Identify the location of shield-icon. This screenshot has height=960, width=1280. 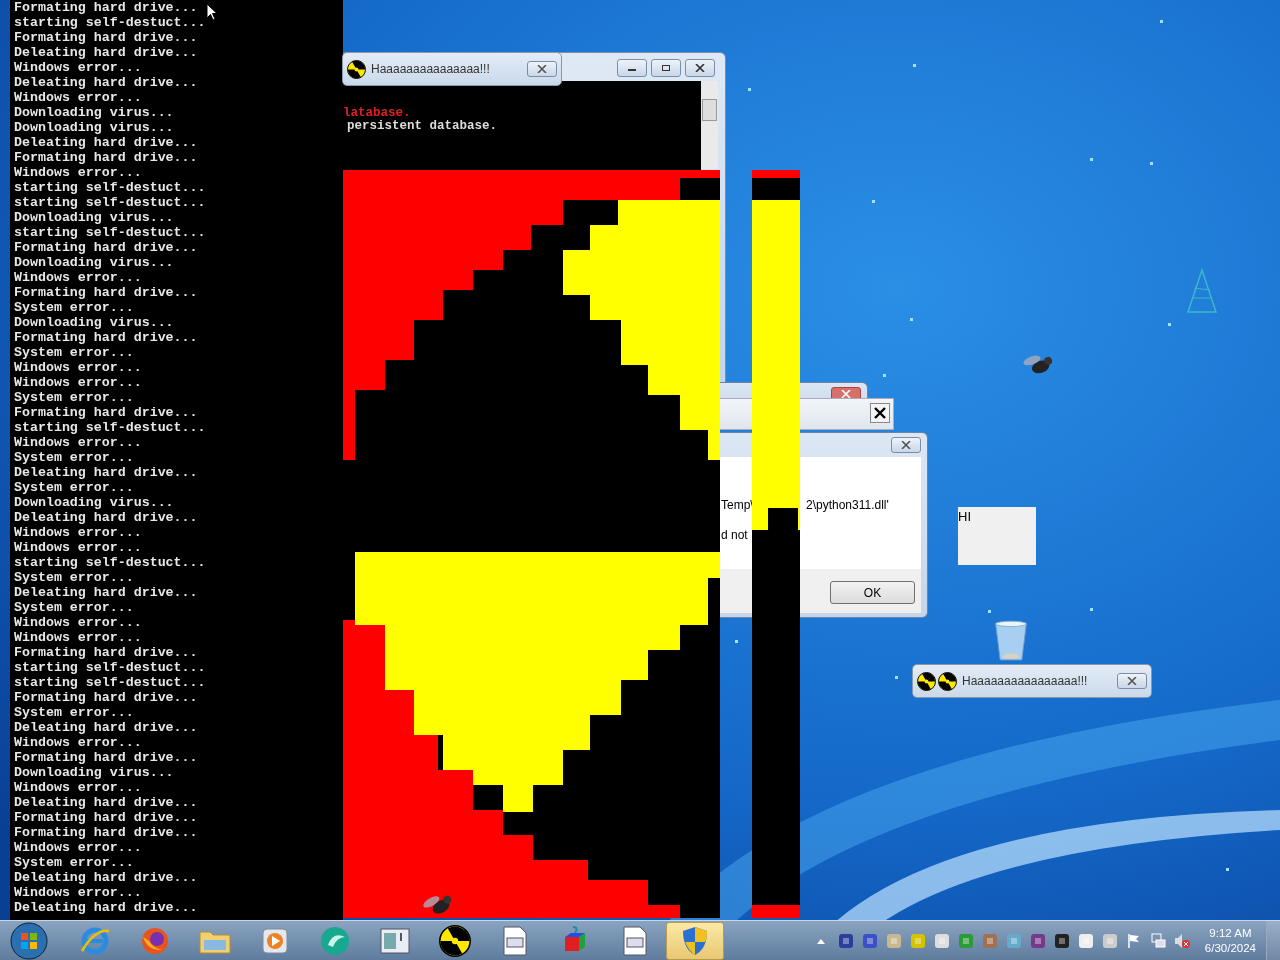
(695, 940).